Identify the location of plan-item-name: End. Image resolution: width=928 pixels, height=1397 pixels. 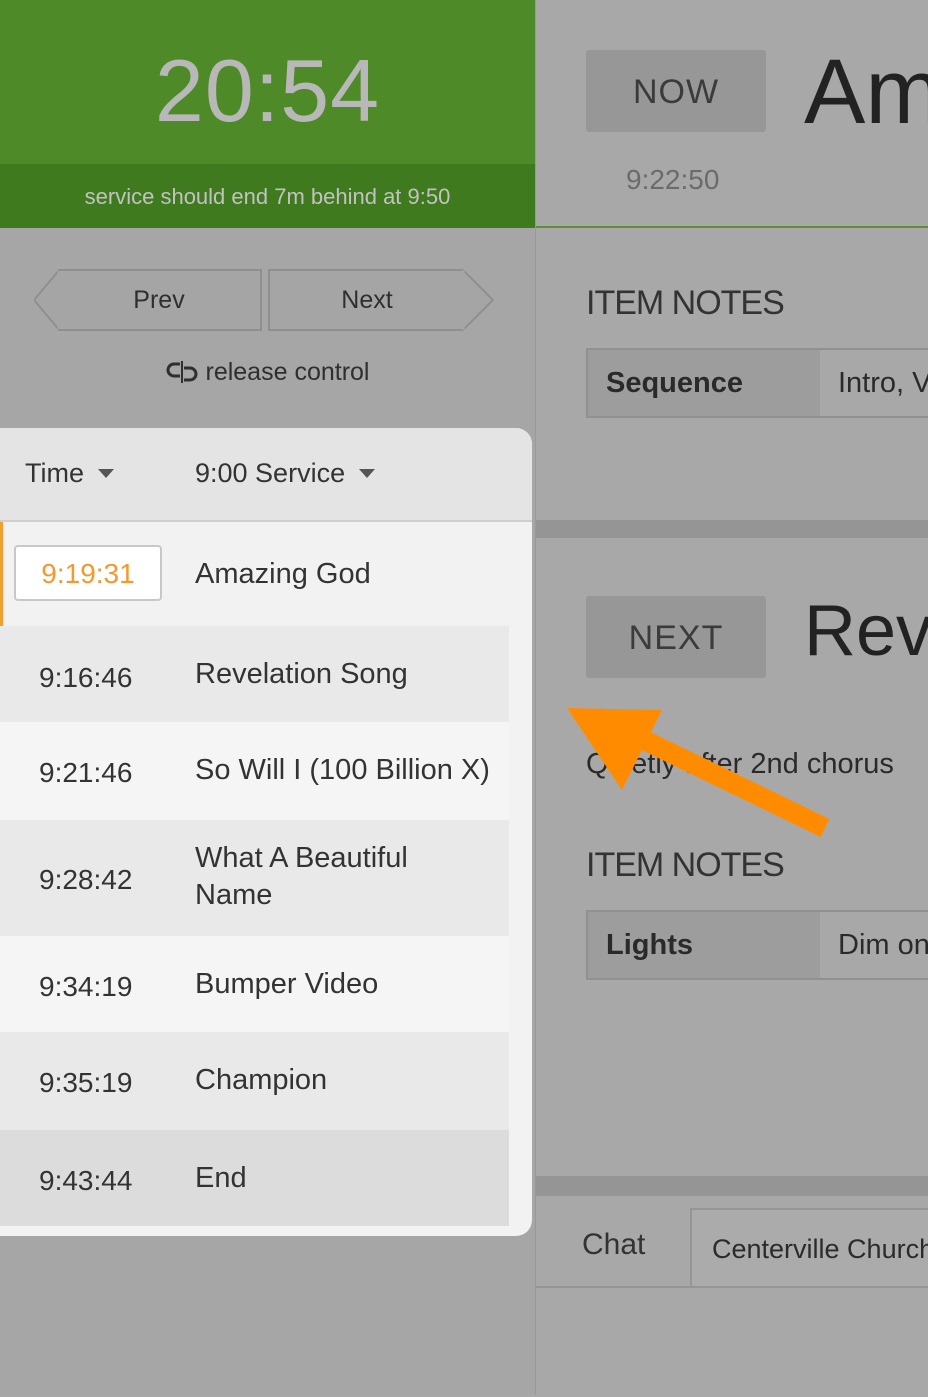
(221, 1178).